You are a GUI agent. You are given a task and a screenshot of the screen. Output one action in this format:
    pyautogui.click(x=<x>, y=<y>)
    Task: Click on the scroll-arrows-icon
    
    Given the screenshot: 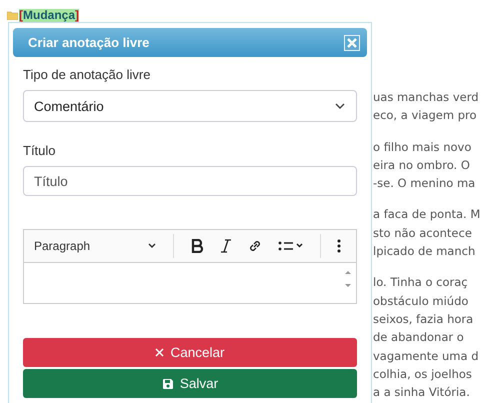 What is the action you would take?
    pyautogui.click(x=348, y=279)
    